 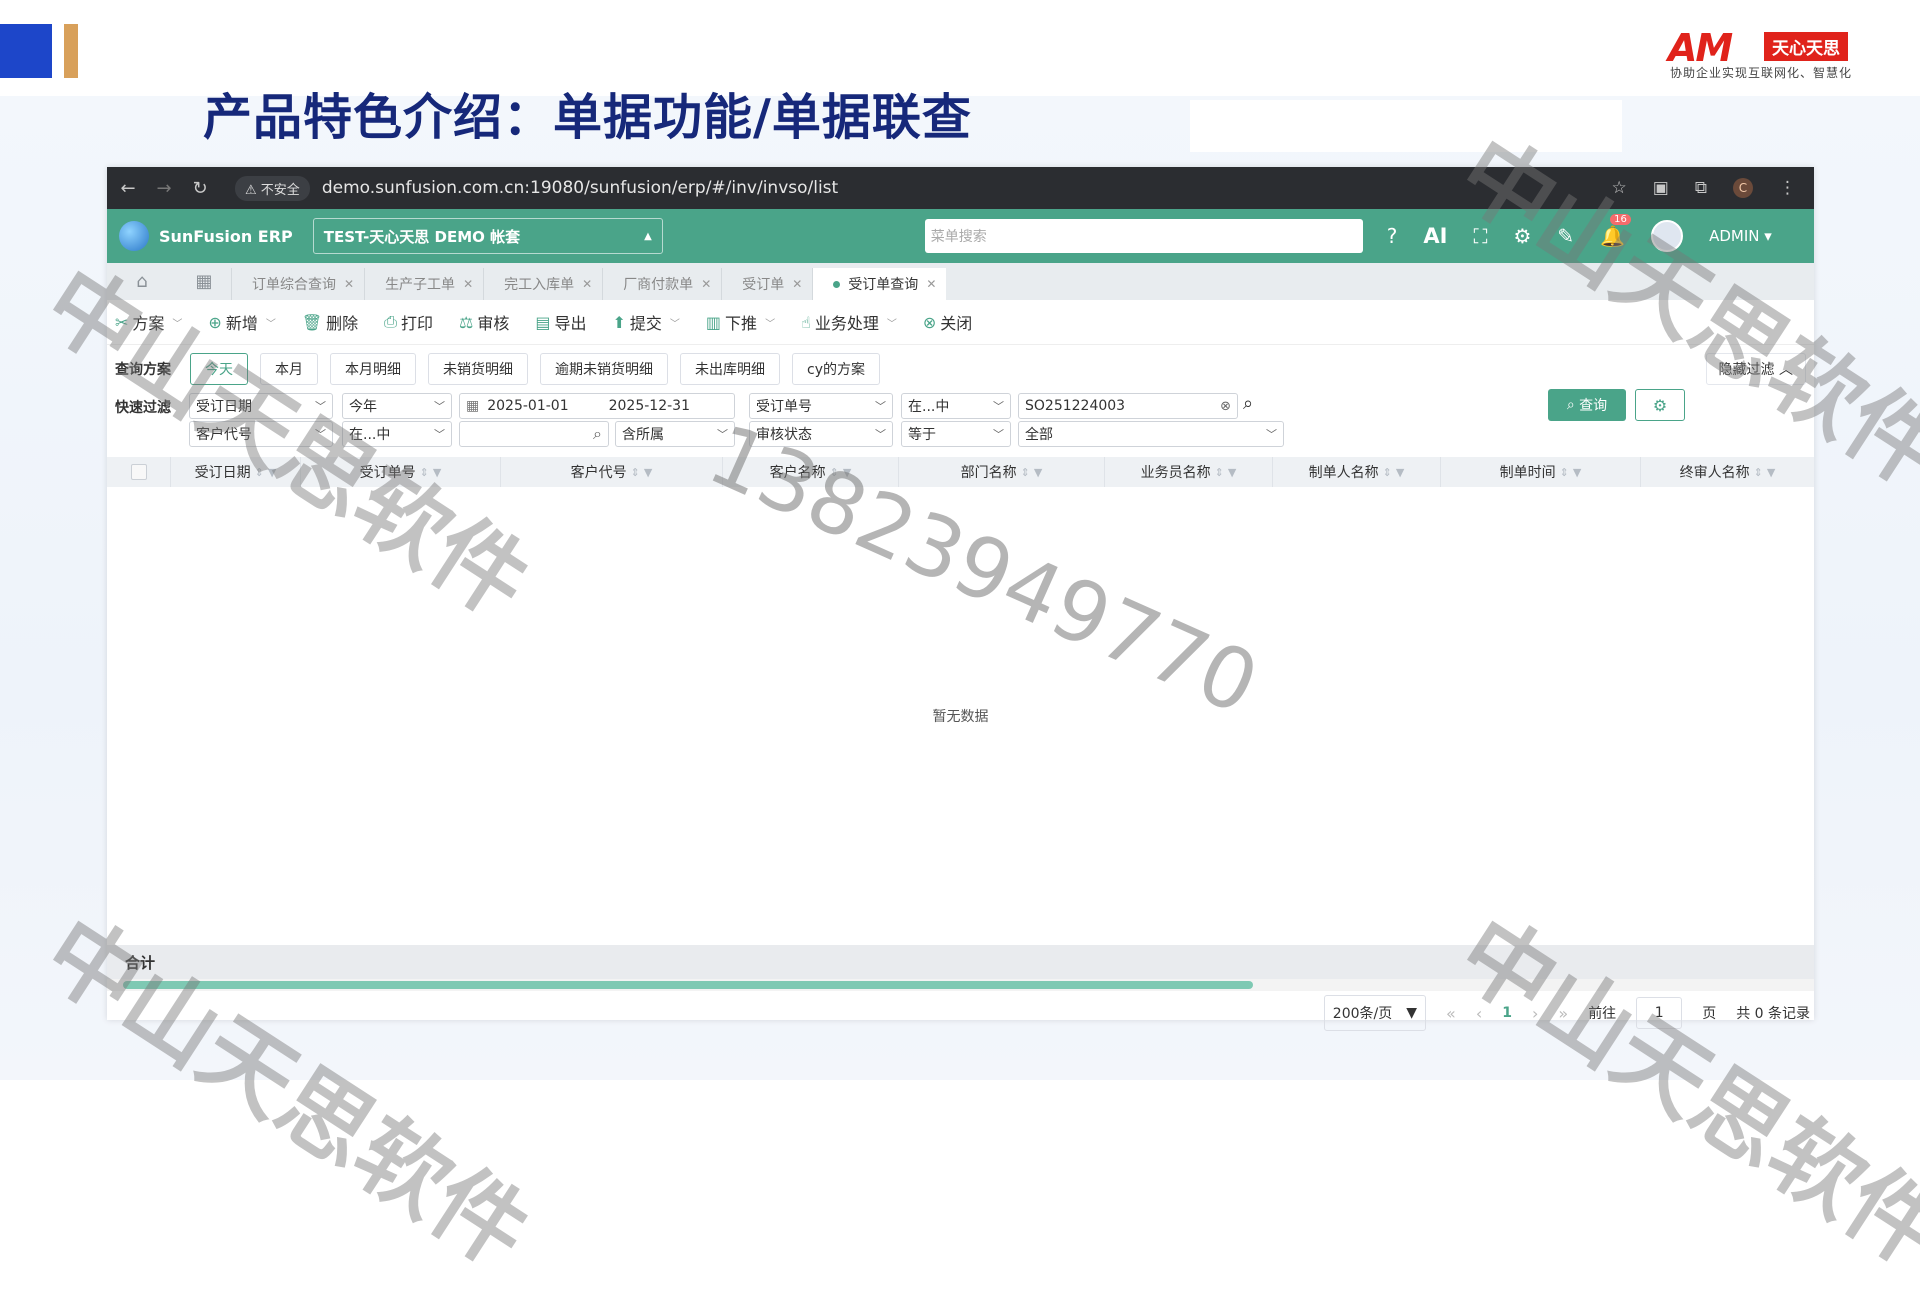 What do you see at coordinates (1435, 236) in the screenshot?
I see `ai-button: AI` at bounding box center [1435, 236].